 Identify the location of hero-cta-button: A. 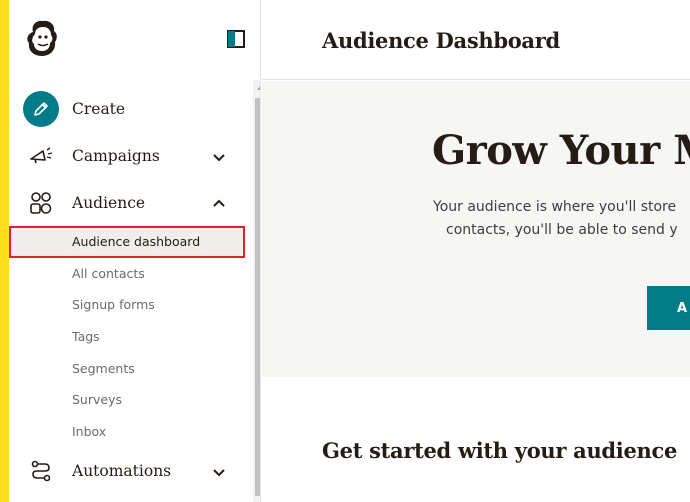
(668, 308).